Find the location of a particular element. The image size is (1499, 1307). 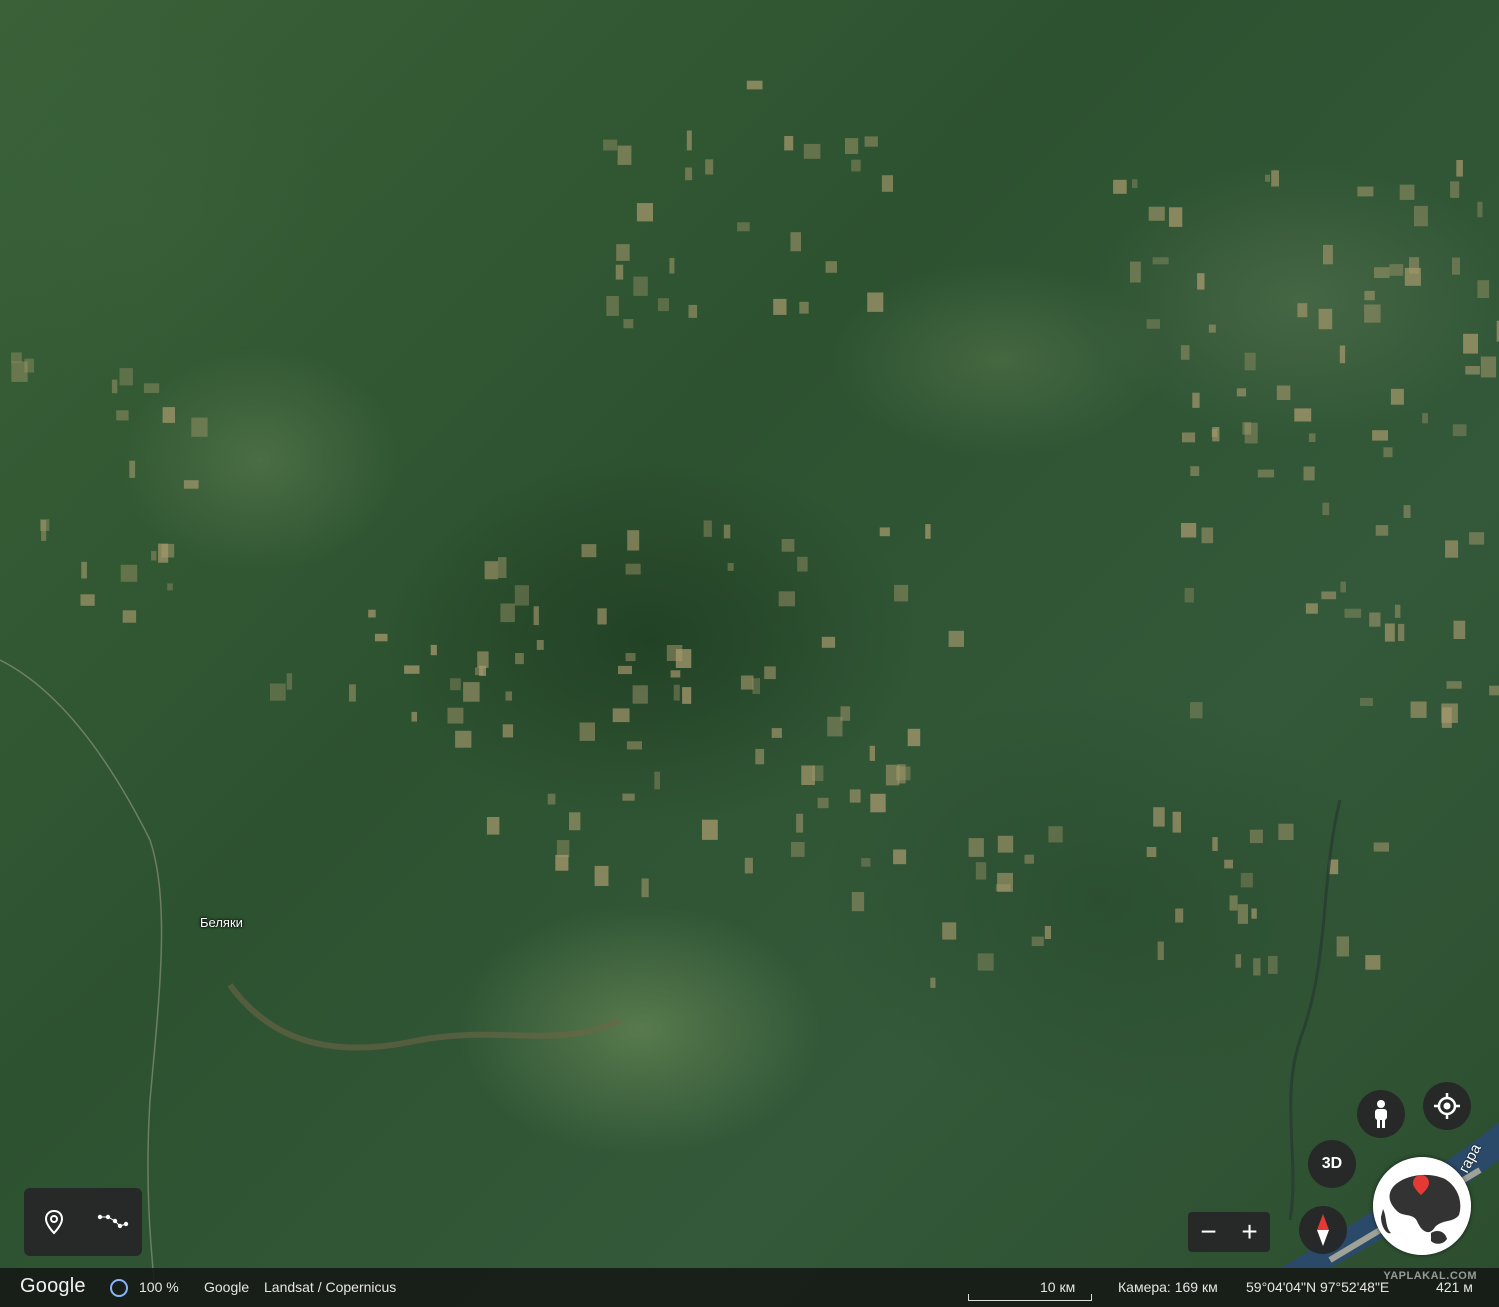

path-icon is located at coordinates (112, 1221).